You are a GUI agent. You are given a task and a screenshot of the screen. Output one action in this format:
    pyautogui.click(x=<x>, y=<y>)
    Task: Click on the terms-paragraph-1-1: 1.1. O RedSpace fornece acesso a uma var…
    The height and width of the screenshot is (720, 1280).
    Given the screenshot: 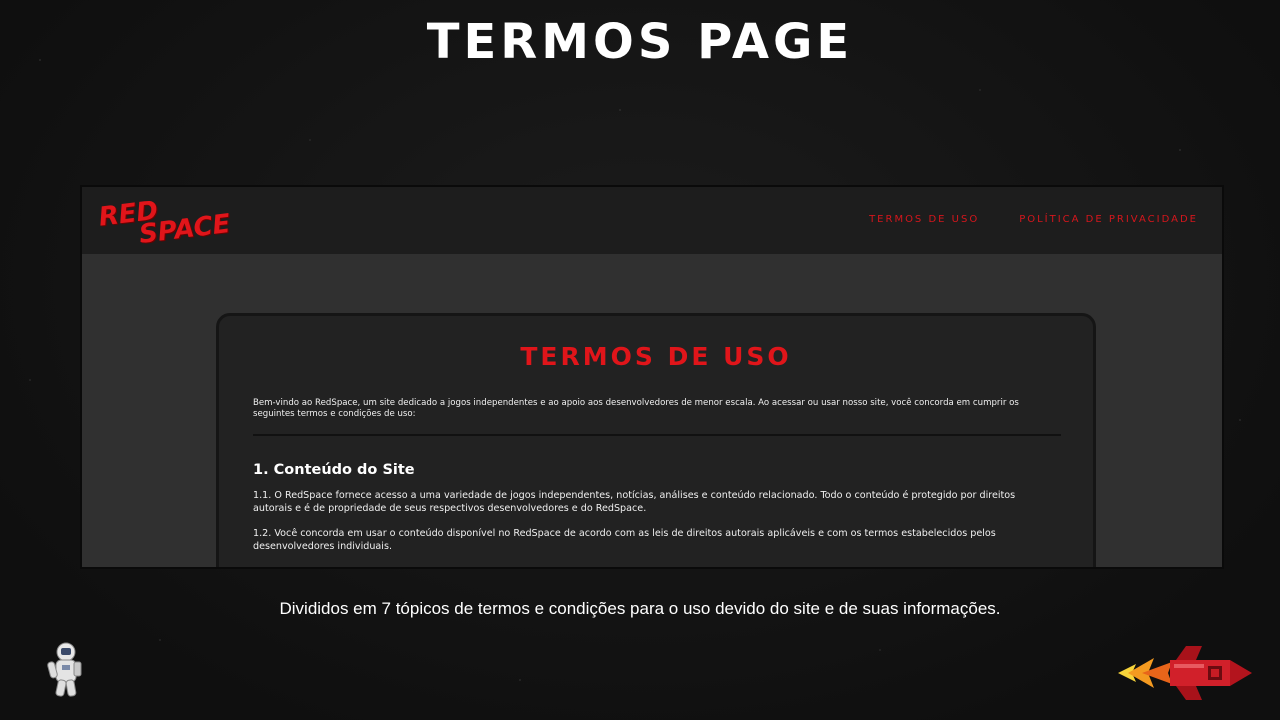 What is the action you would take?
    pyautogui.click(x=634, y=502)
    